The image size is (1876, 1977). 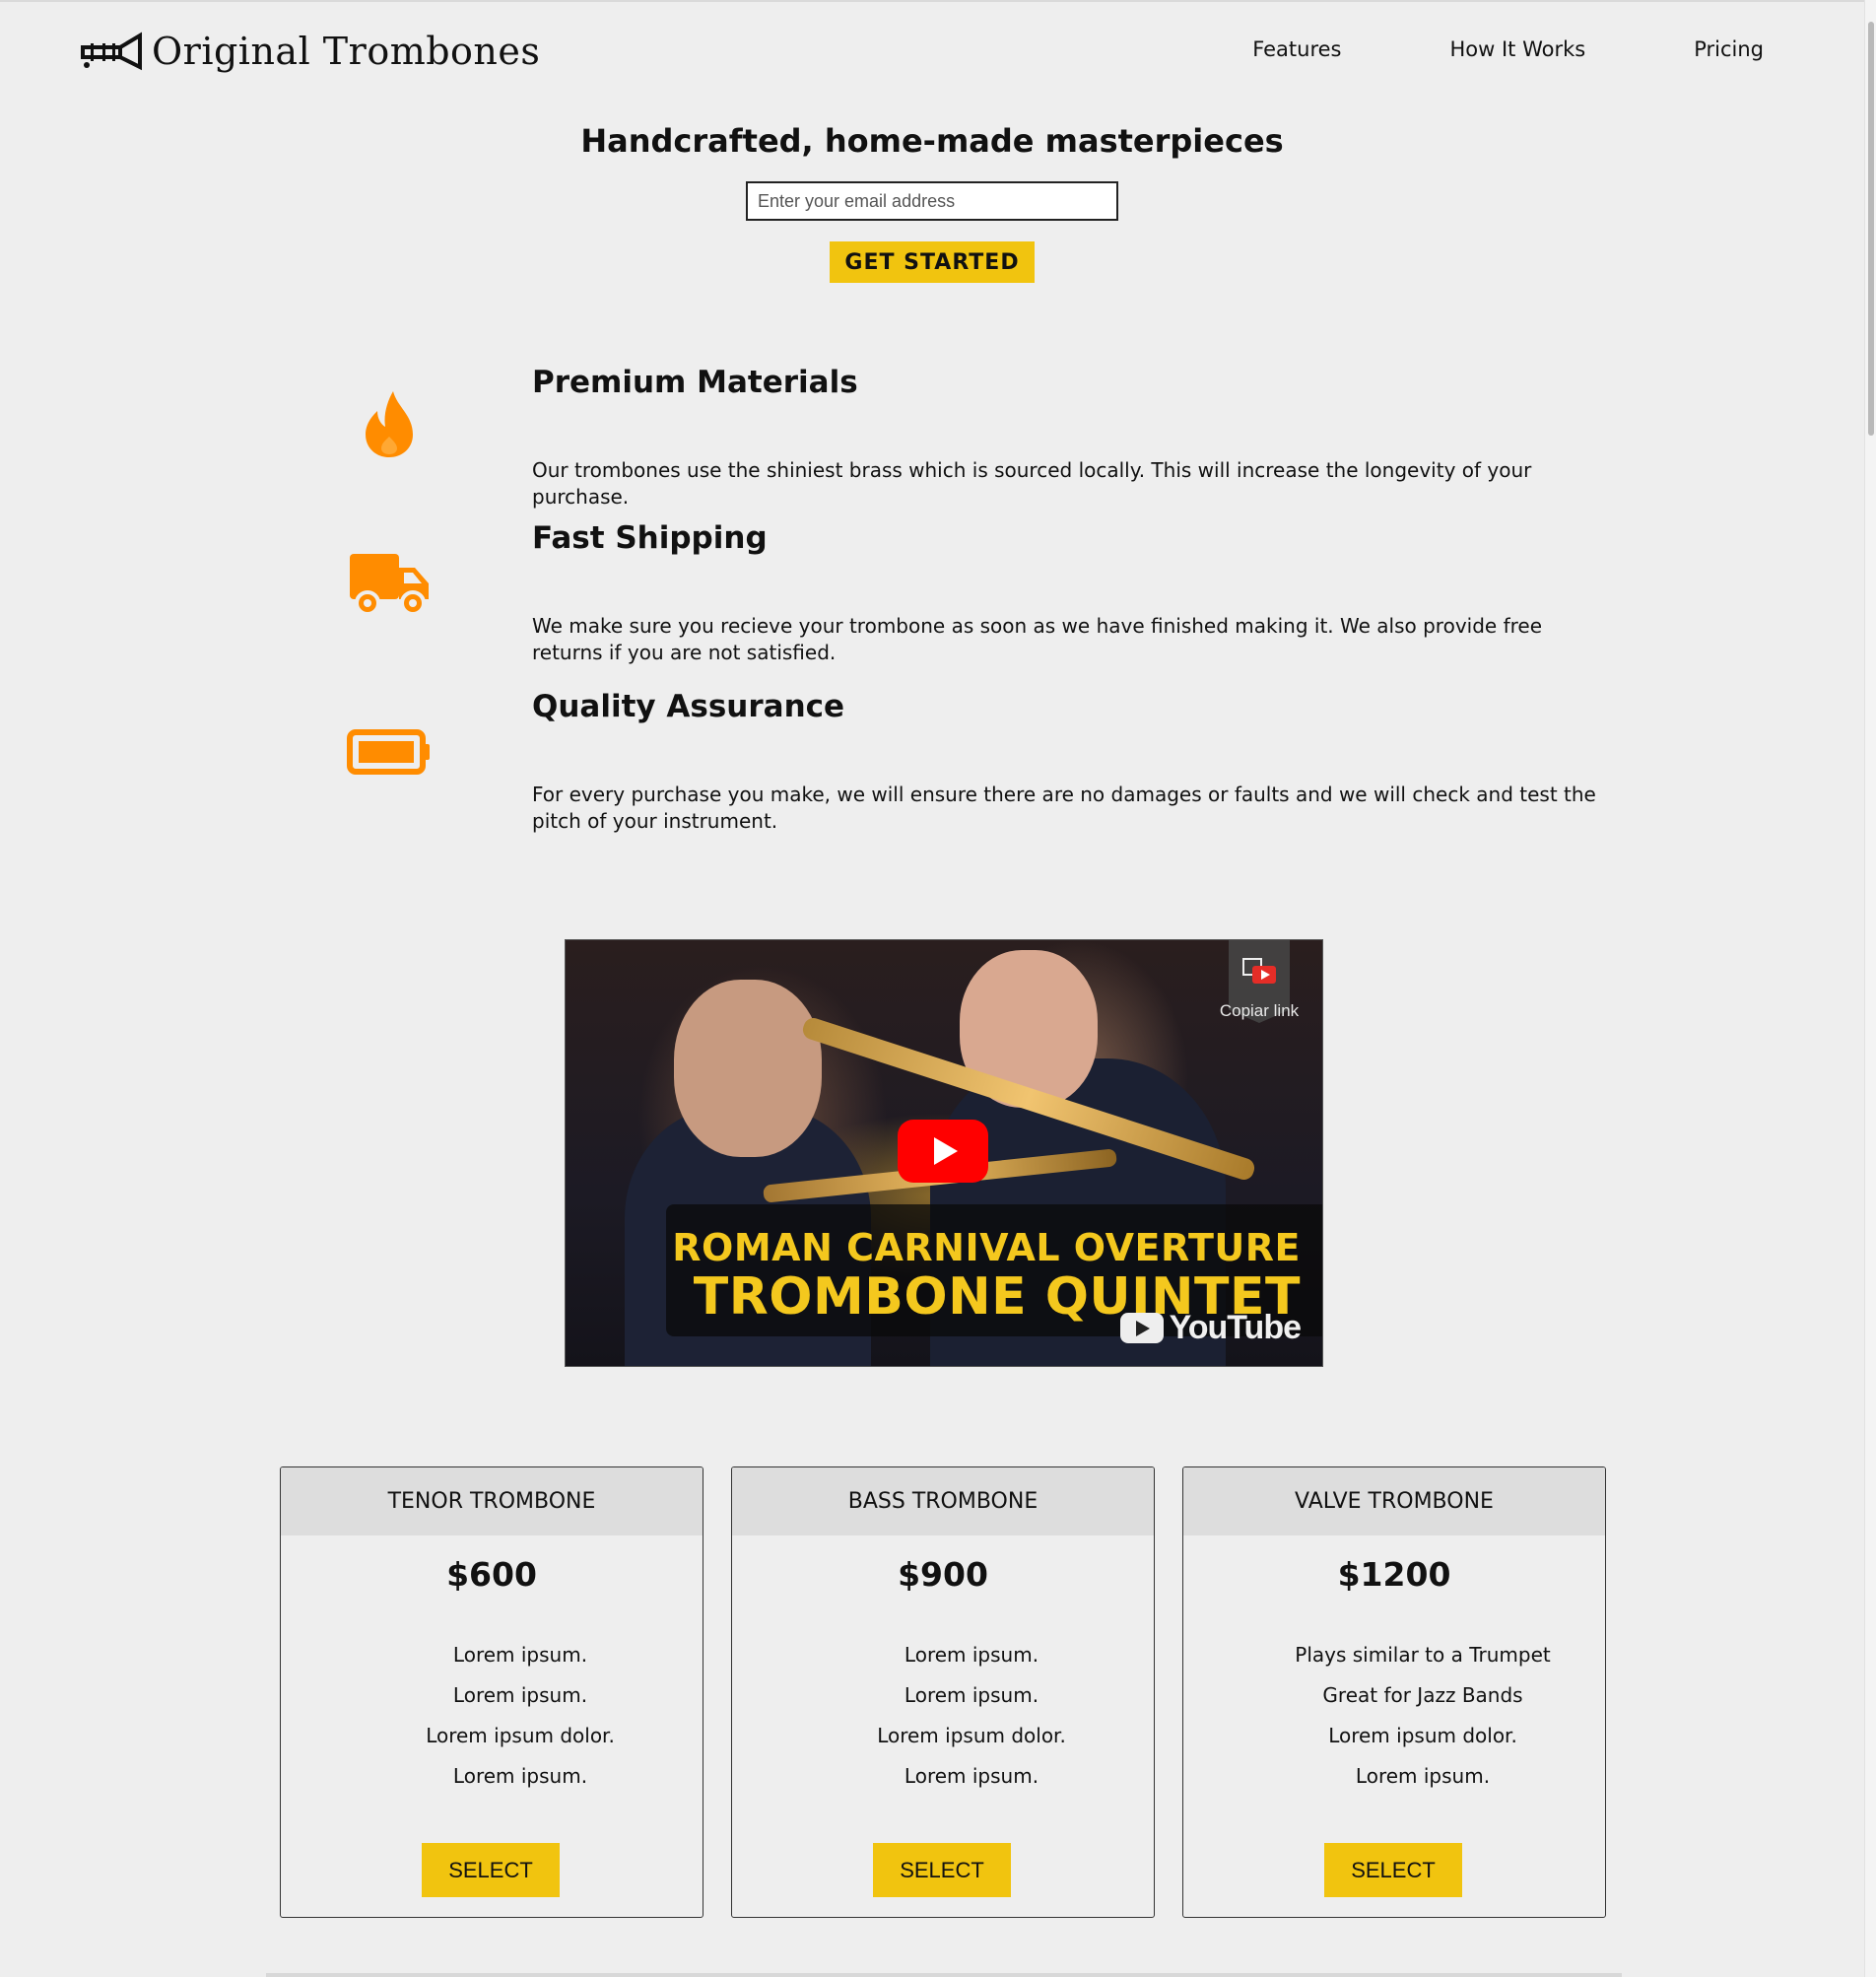 What do you see at coordinates (389, 752) in the screenshot?
I see `battery-icon` at bounding box center [389, 752].